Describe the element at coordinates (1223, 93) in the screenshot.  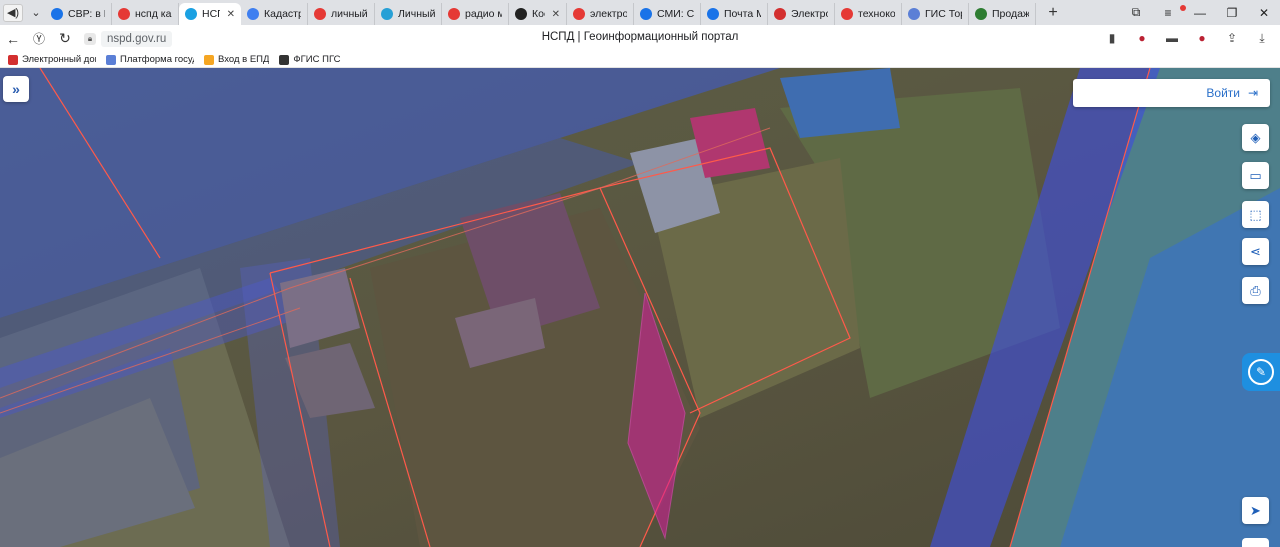
I see `login-button: Войти` at that location.